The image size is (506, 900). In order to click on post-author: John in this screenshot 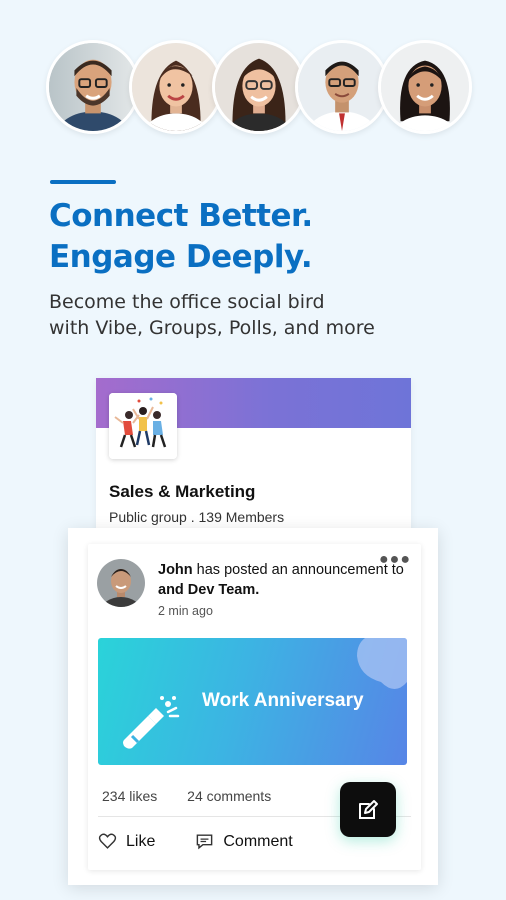, I will do `click(175, 570)`.